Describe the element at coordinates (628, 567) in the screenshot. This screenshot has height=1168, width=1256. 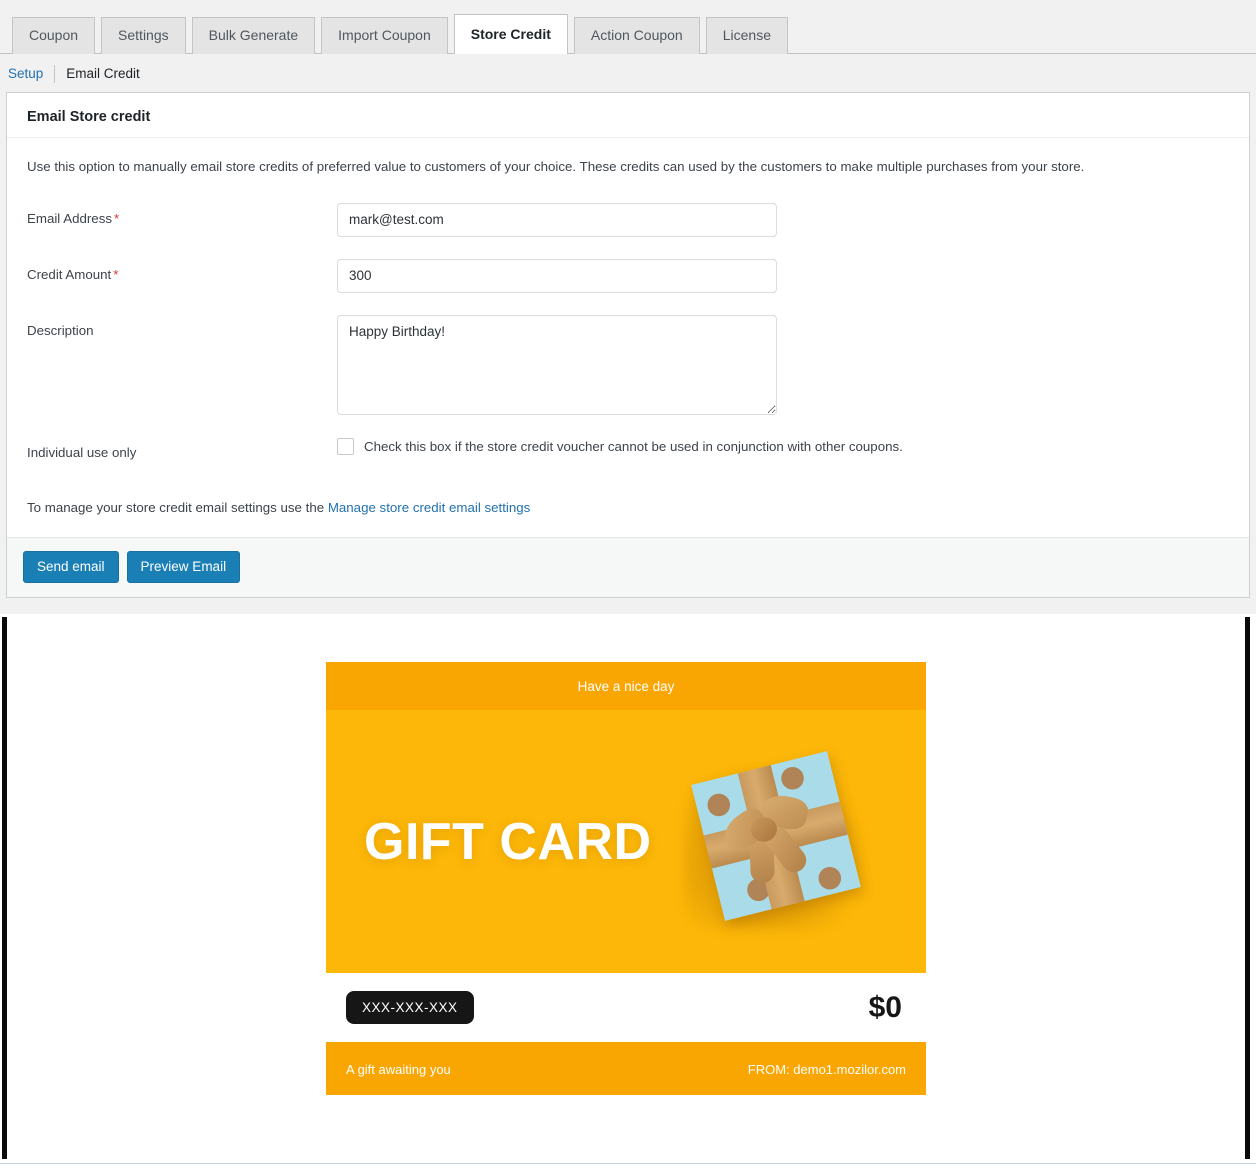
I see `panel-footer: Send email Preview Email` at that location.